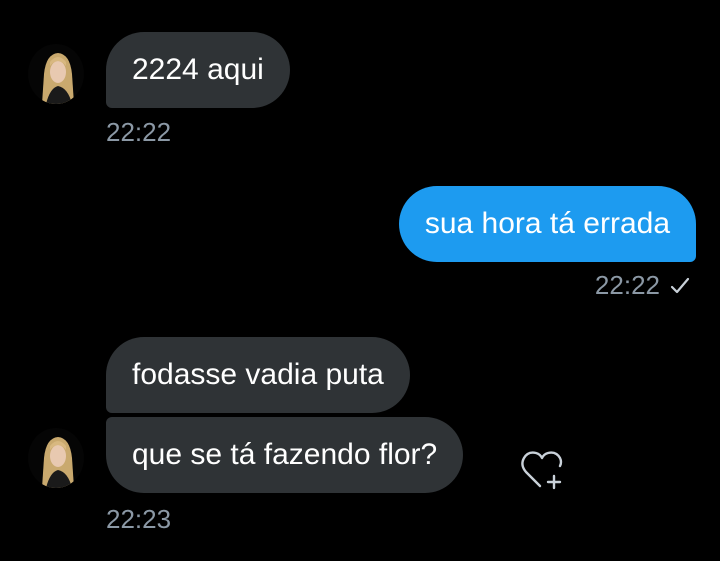  I want to click on message-bubble-incoming: 2224 aqui, so click(198, 70).